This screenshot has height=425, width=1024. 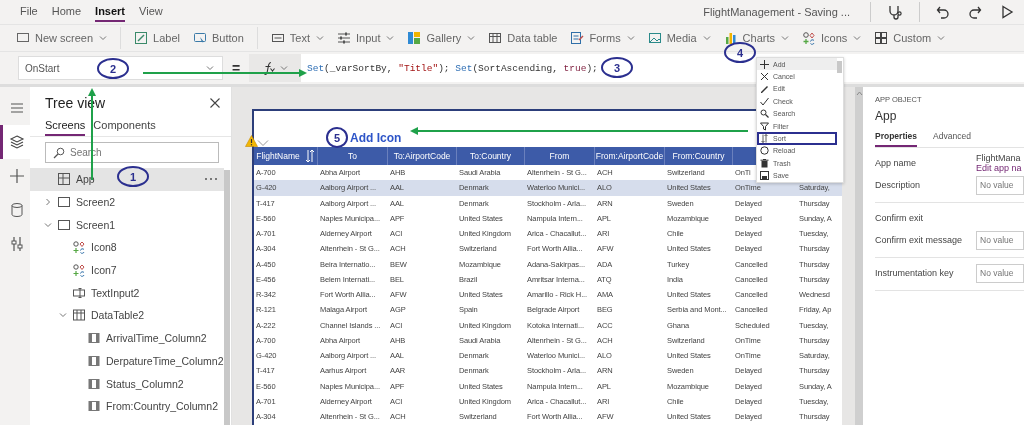 What do you see at coordinates (62, 38) in the screenshot?
I see `toolbar-button: New screen` at bounding box center [62, 38].